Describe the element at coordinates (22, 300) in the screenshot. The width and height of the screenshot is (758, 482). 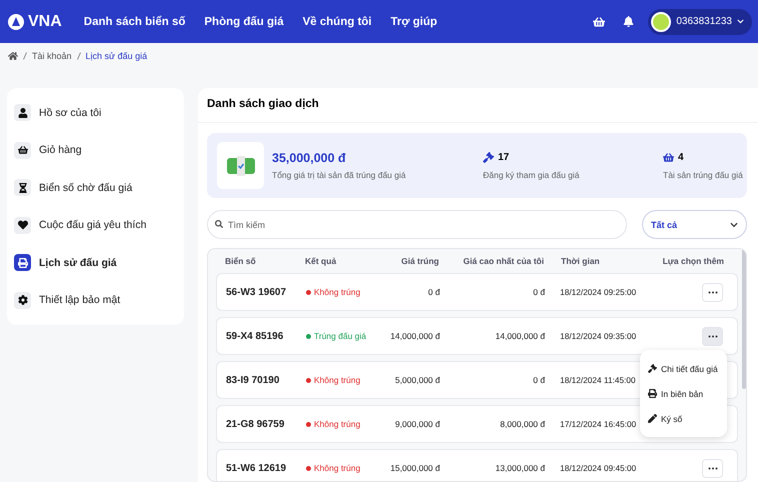
I see `settings-icon` at that location.